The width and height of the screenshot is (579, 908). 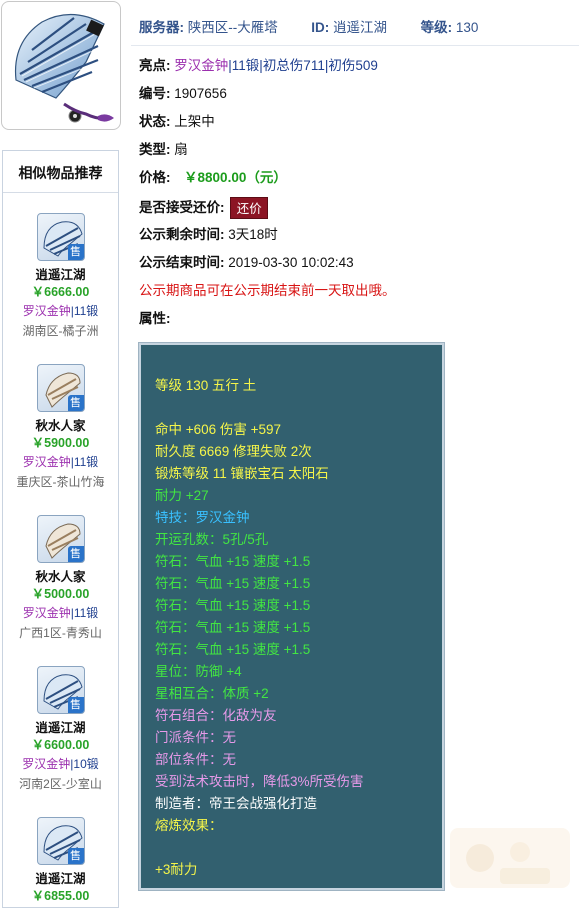 I want to click on remaining-row: 公示剩余时间: 3天18时, so click(x=208, y=235).